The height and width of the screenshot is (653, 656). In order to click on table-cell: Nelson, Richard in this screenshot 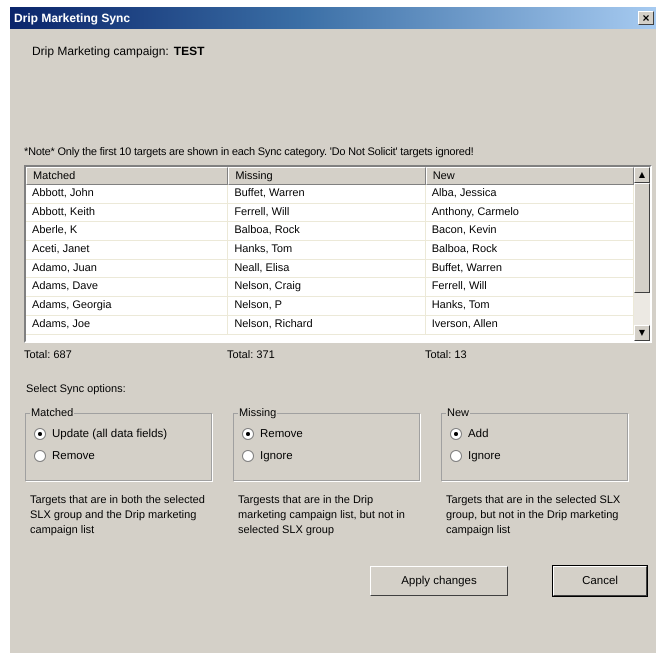, I will do `click(327, 325)`.